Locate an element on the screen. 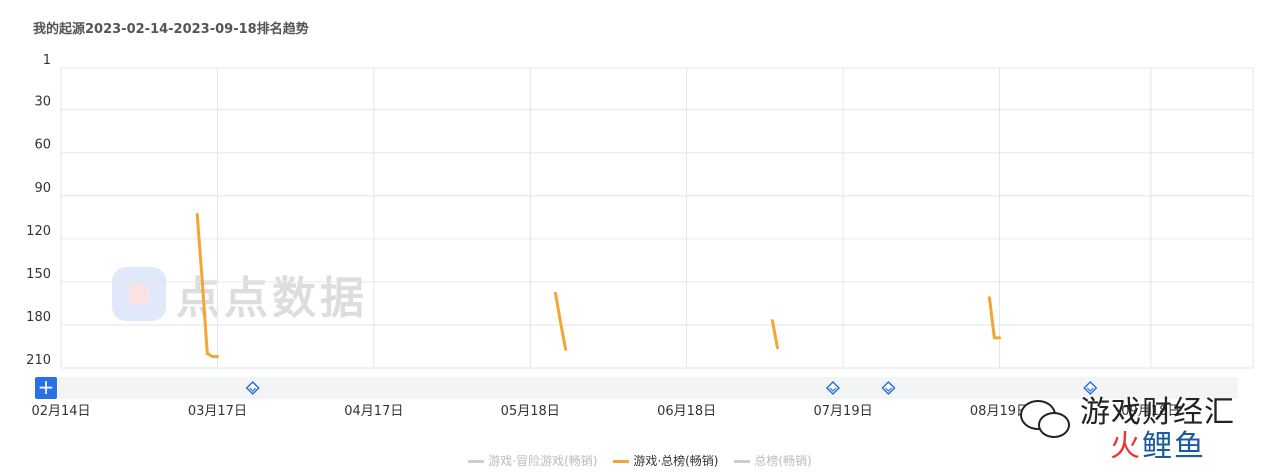  y-tick-label: 90 is located at coordinates (42, 188).